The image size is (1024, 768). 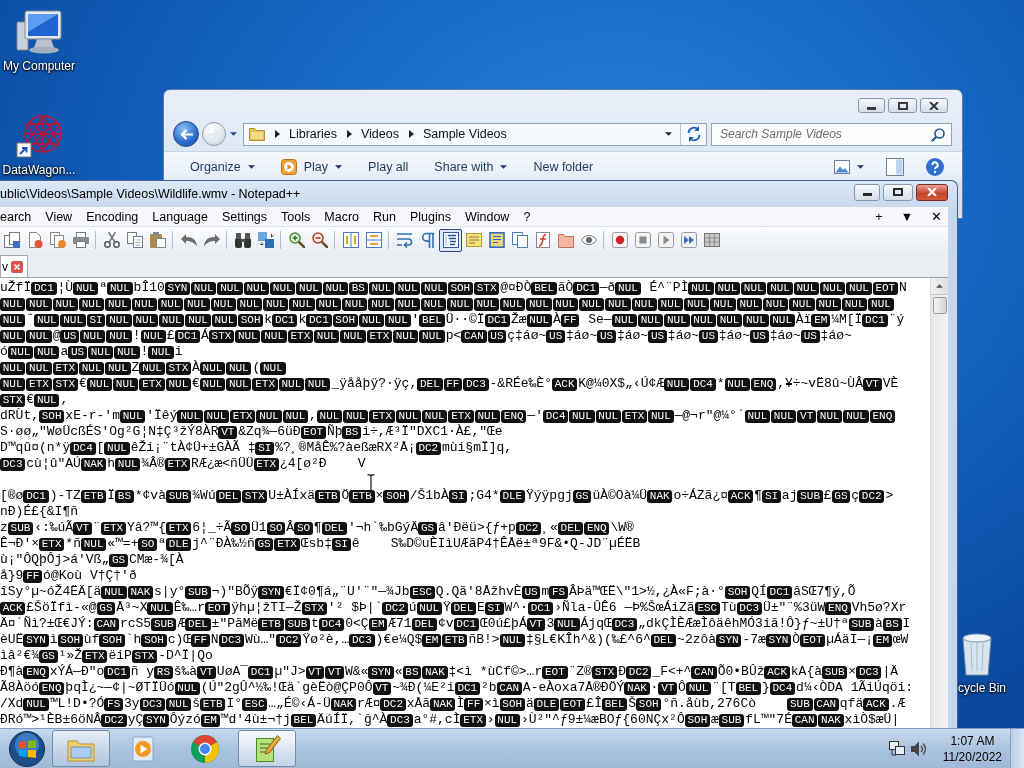 I want to click on menu-item: +, so click(x=879, y=216).